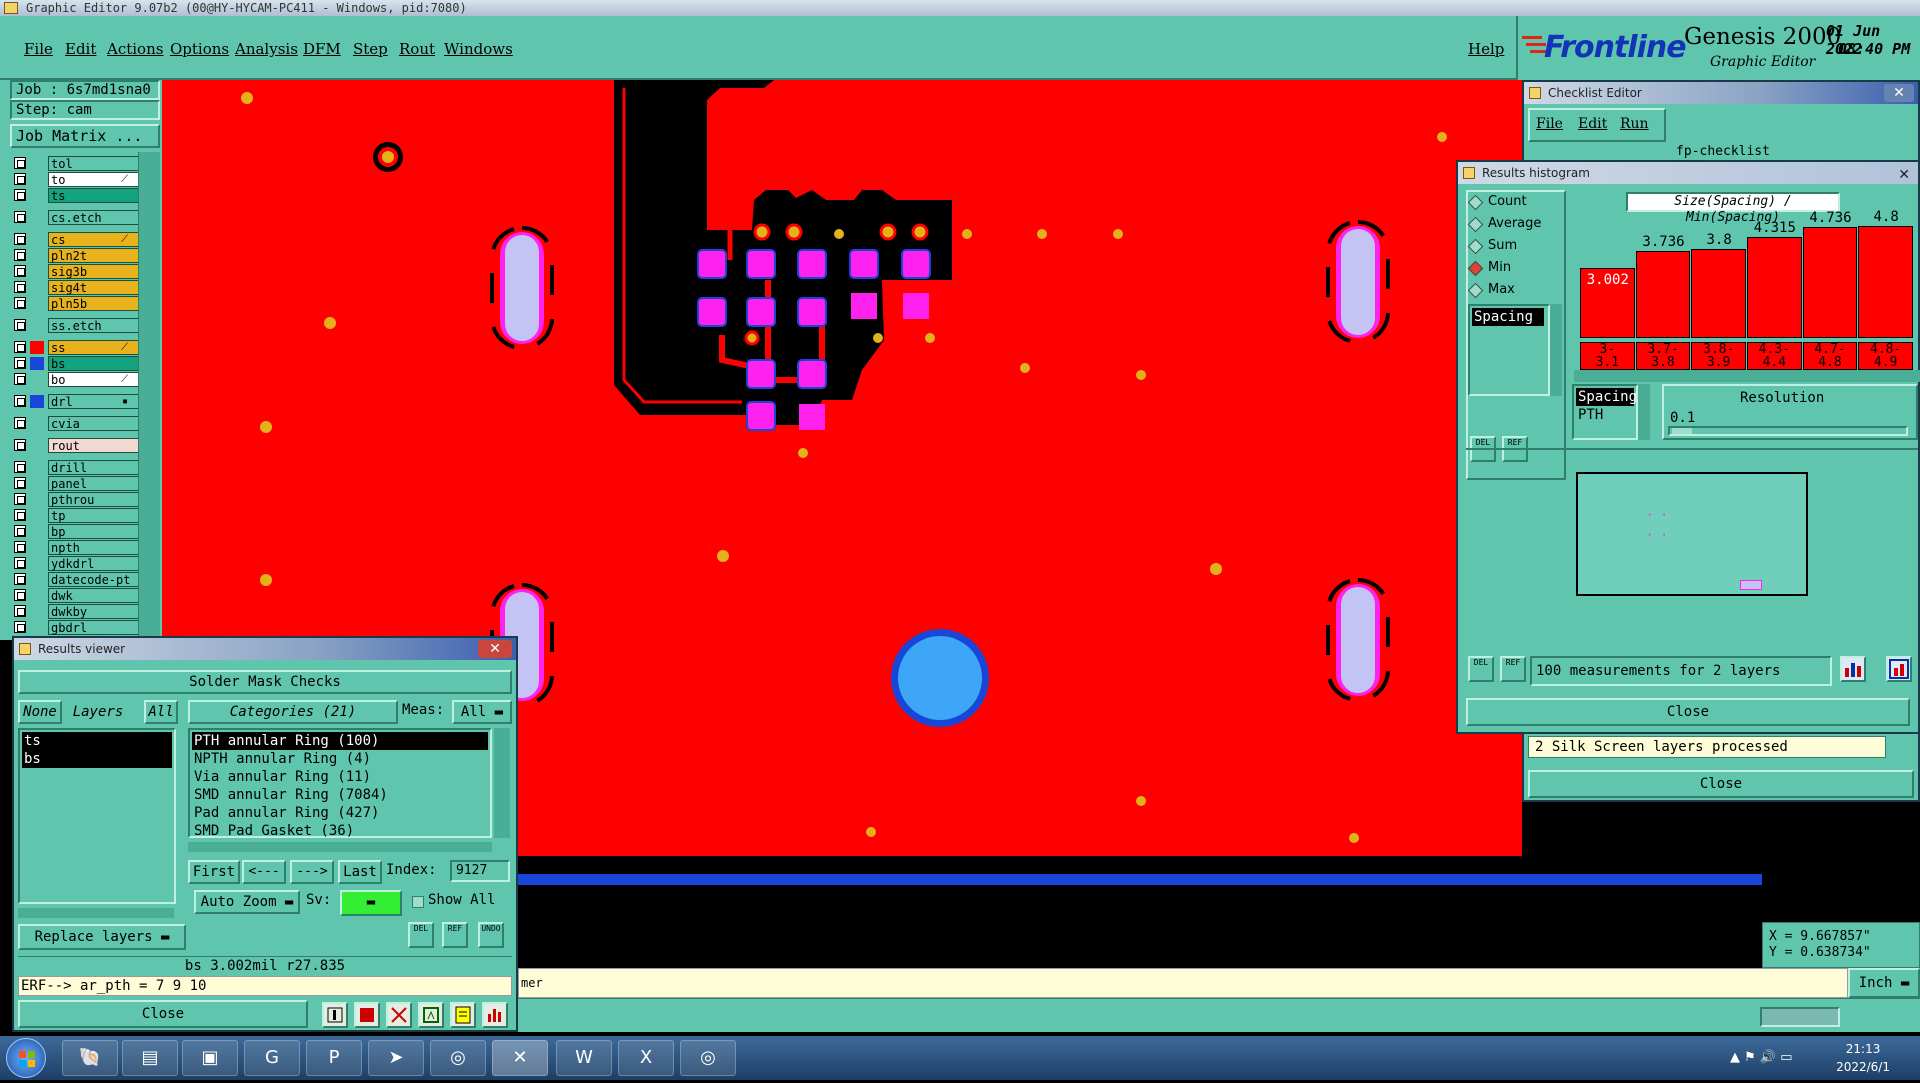  What do you see at coordinates (79, 445) in the screenshot?
I see `layer-row: rout` at bounding box center [79, 445].